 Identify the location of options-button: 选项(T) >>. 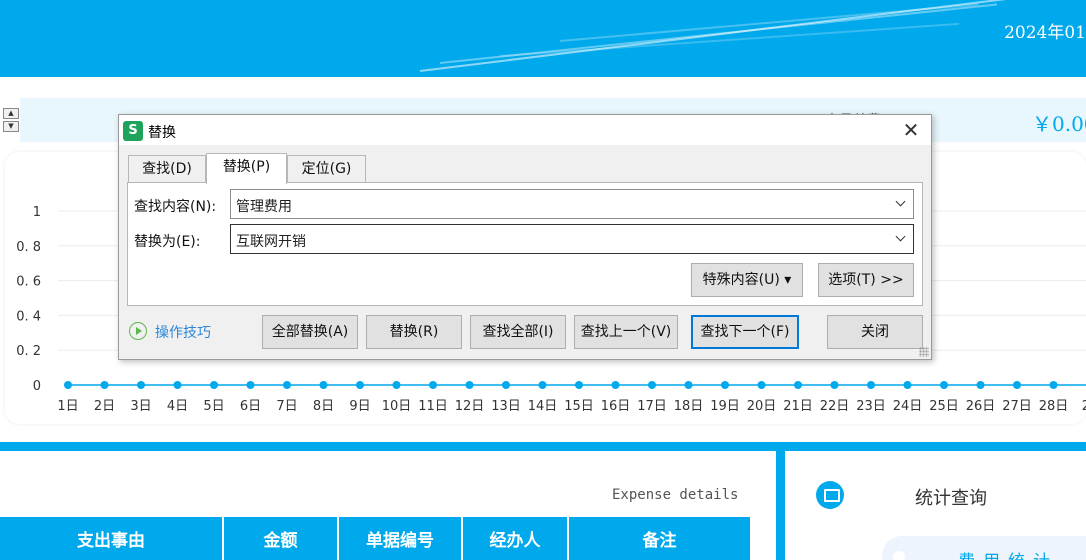
(866, 280).